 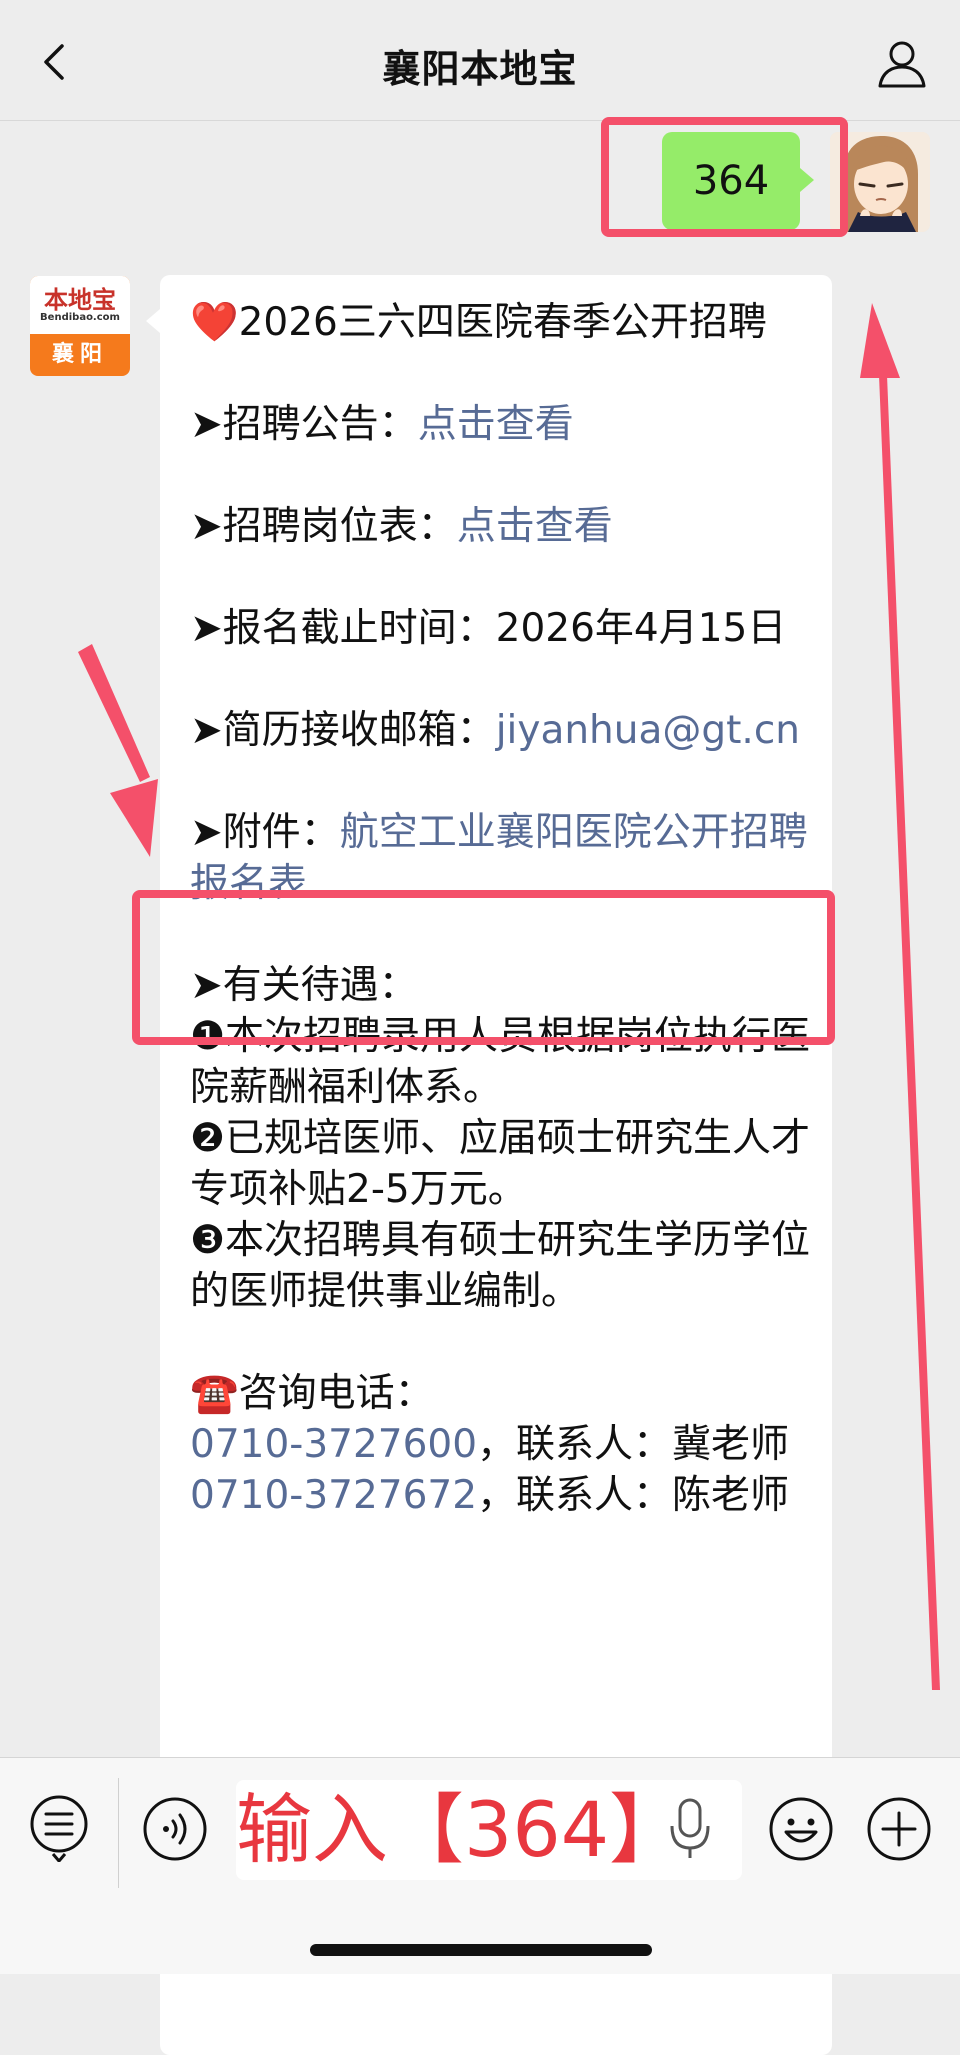 I want to click on email-label: ➤简历接收邮箱：, so click(x=343, y=730).